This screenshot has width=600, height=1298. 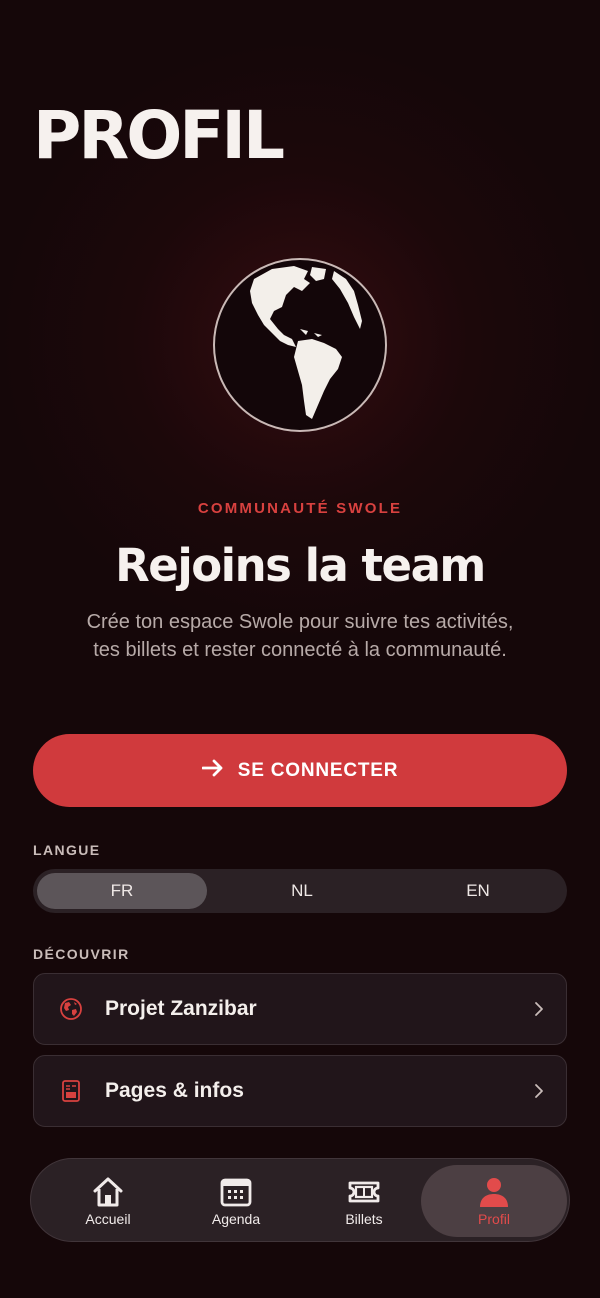 What do you see at coordinates (364, 1219) in the screenshot?
I see `tab-label: Billets` at bounding box center [364, 1219].